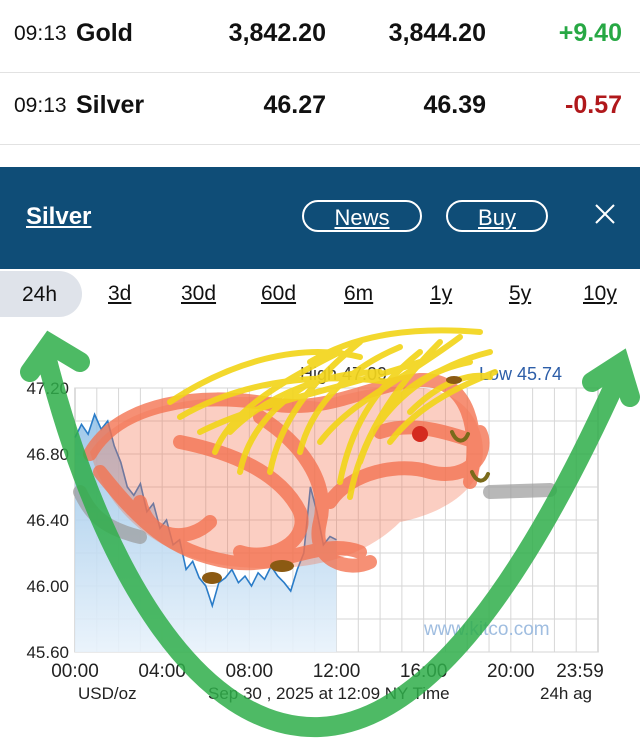  Describe the element at coordinates (358, 294) in the screenshot. I see `tab-6m: 6m` at that location.